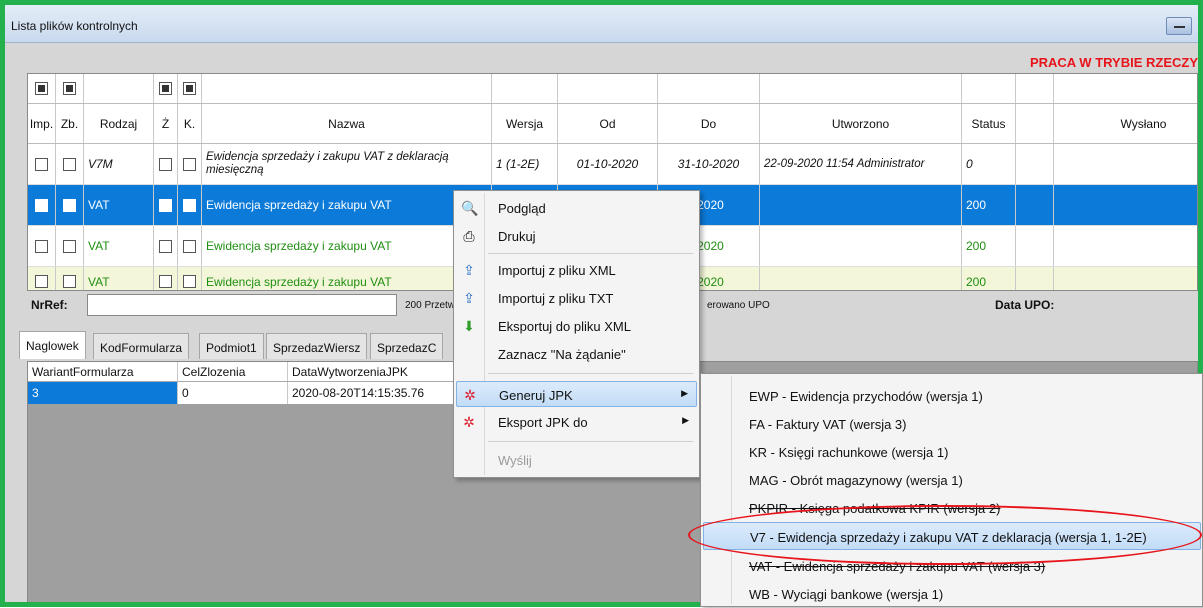  I want to click on col-blank, so click(1035, 123).